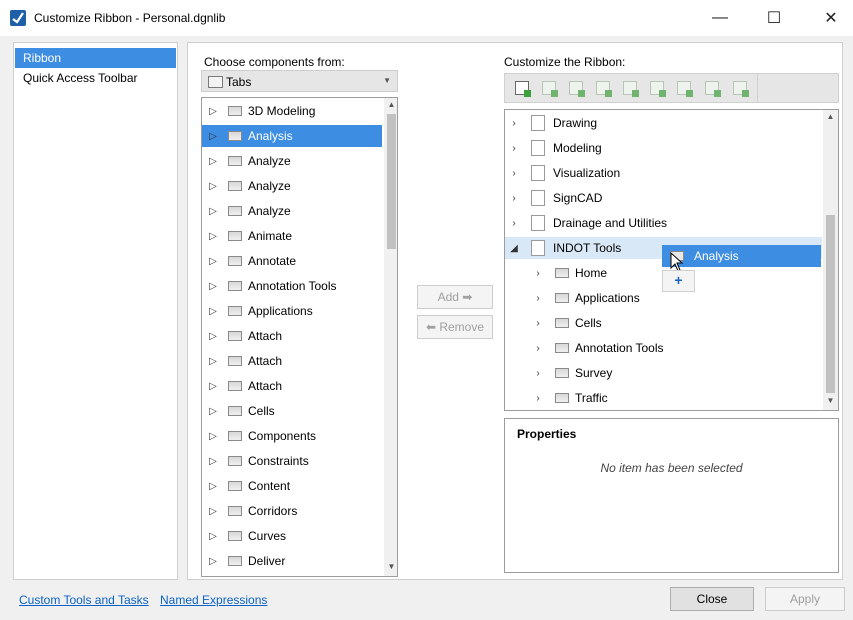 The image size is (853, 620). I want to click on tree-group-item: › Drawing, so click(663, 123).